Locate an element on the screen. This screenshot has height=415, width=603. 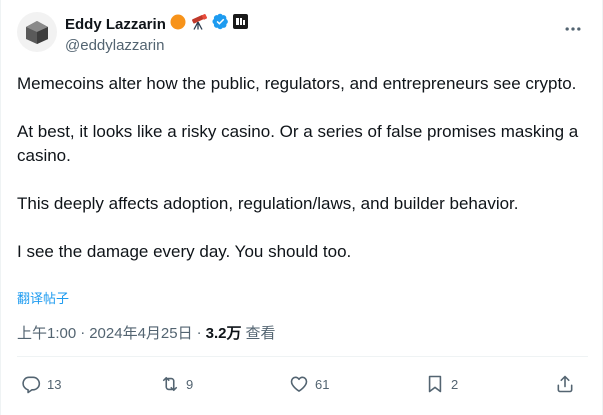
divider is located at coordinates (302, 356).